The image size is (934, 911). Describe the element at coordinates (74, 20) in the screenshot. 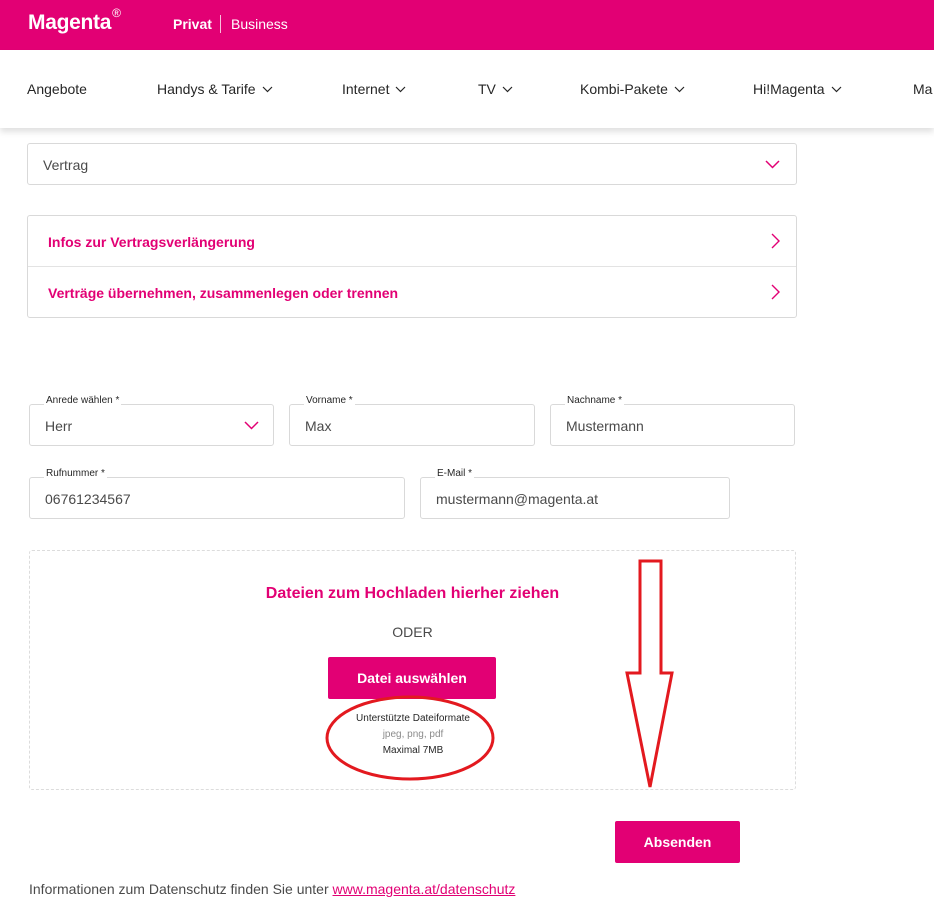

I see `magenta-logo: Magenta®` at that location.